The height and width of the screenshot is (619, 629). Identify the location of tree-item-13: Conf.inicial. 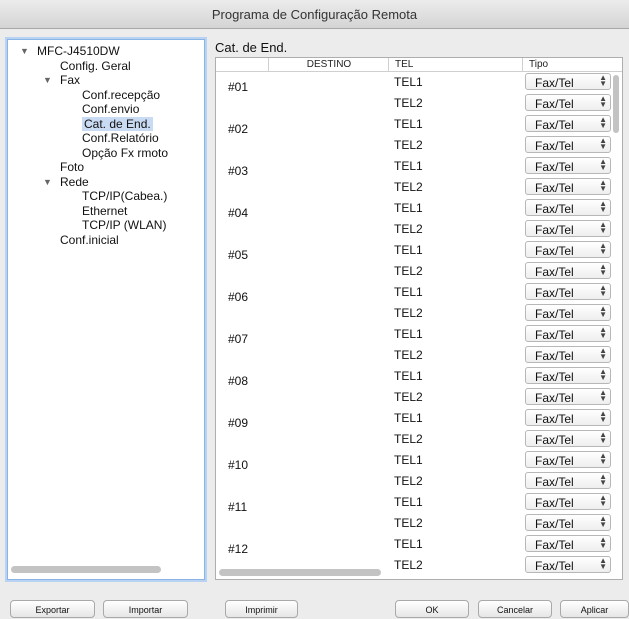
(89, 240).